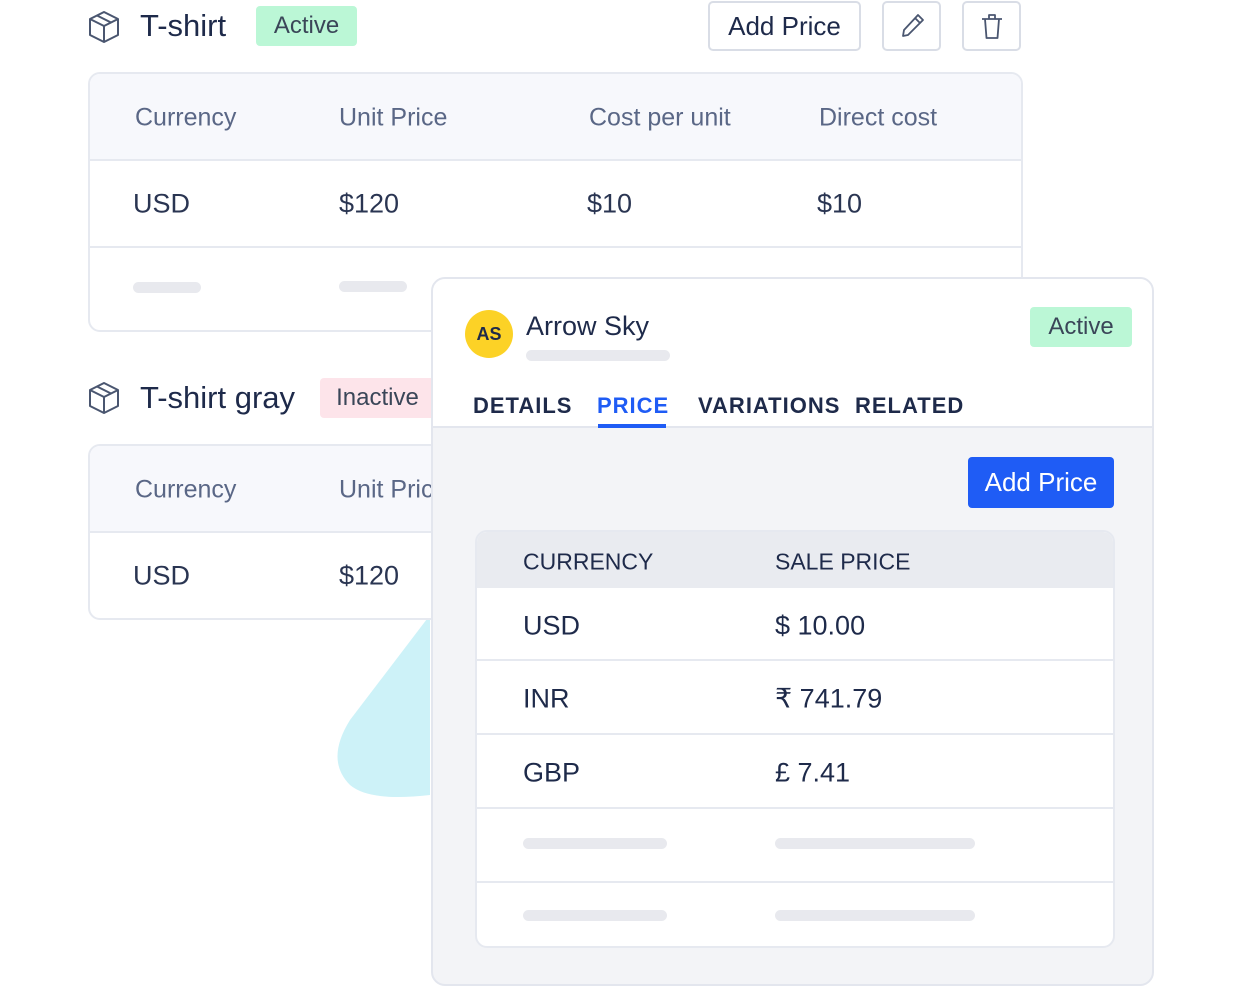 The image size is (1240, 986). Describe the element at coordinates (183, 25) in the screenshot. I see `product-title: T-shirt` at that location.